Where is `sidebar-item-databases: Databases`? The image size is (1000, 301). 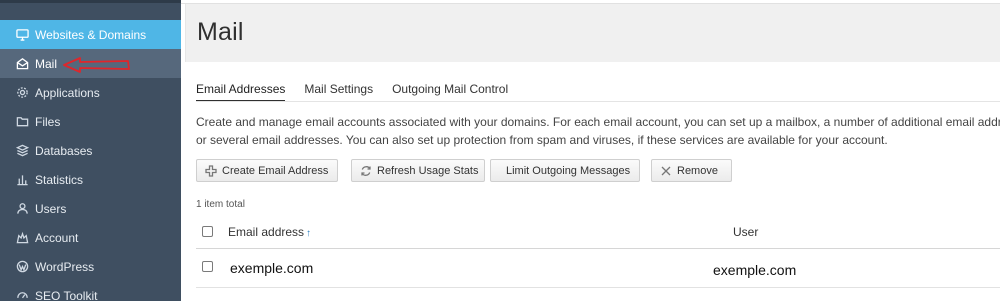
sidebar-item-databases: Databases is located at coordinates (90, 150).